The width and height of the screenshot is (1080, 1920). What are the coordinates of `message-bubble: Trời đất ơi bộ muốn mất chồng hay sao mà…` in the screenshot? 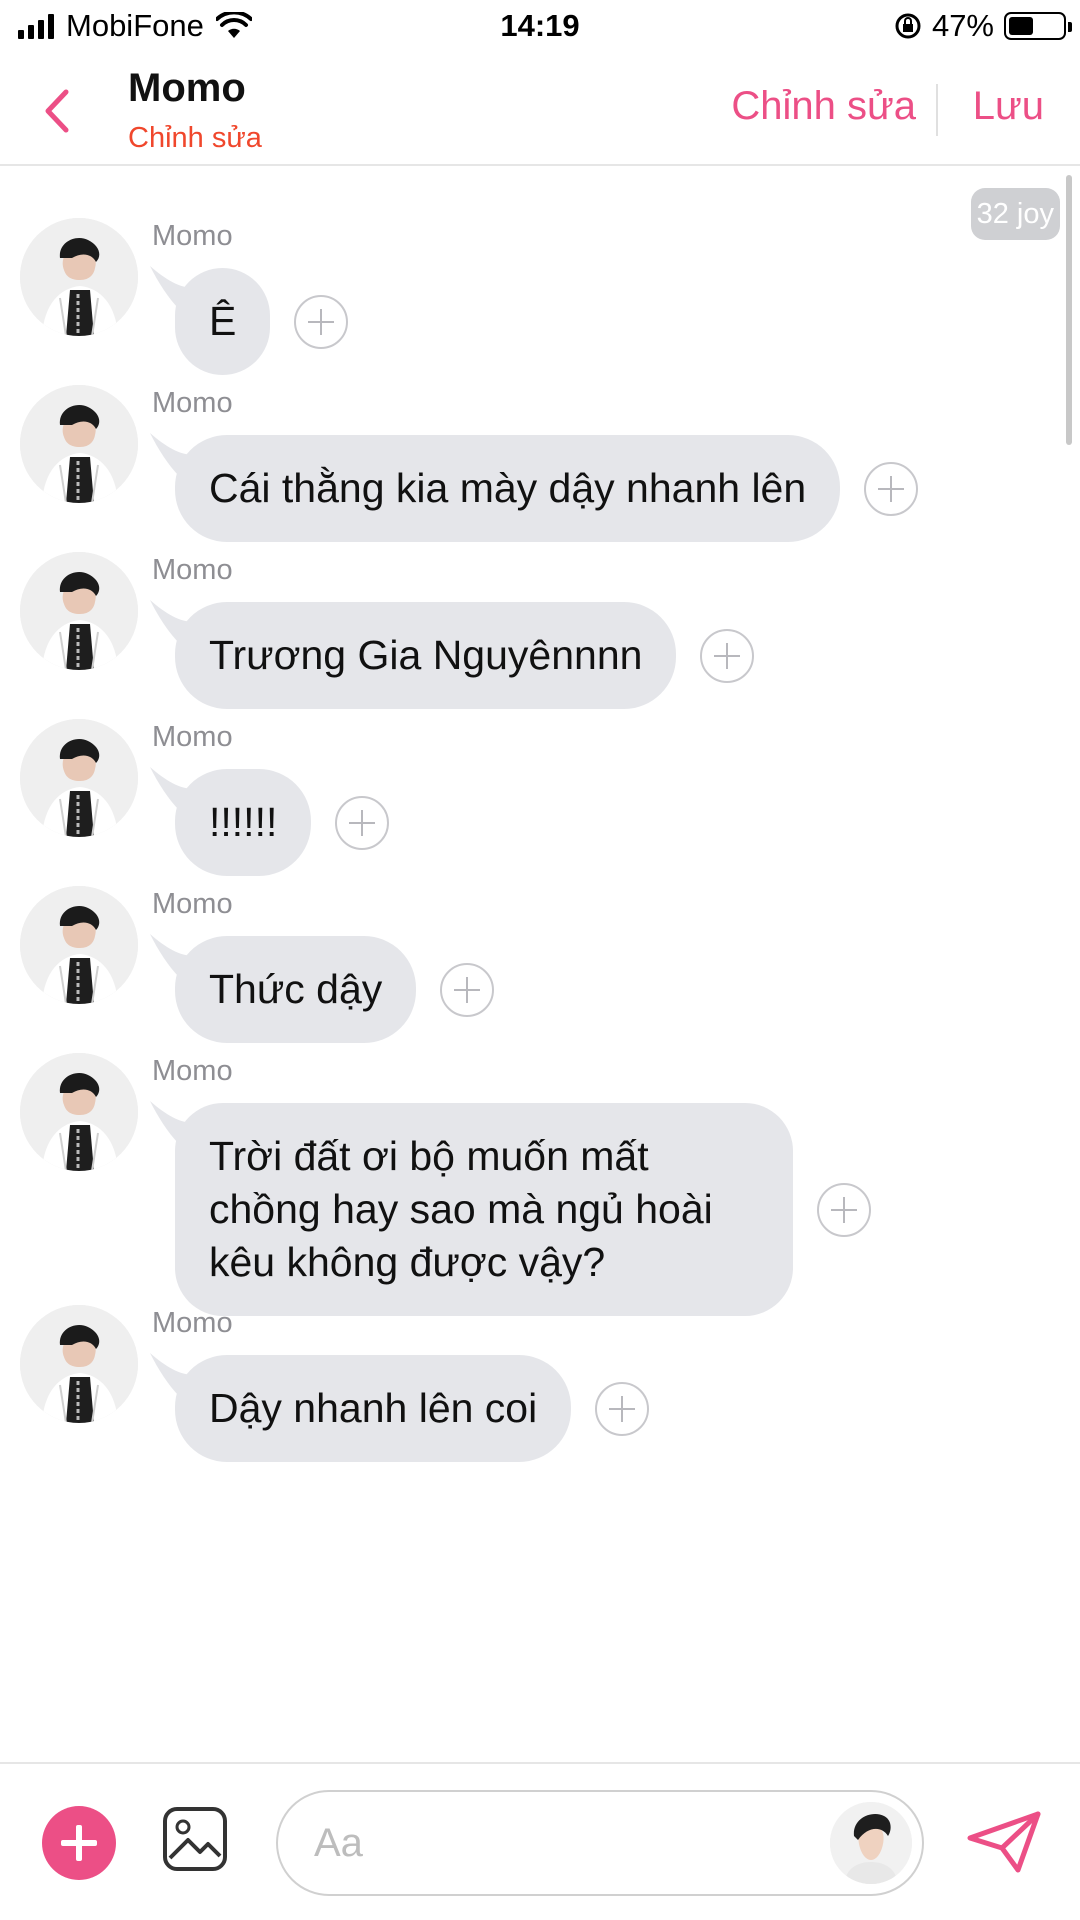 It's located at (484, 1209).